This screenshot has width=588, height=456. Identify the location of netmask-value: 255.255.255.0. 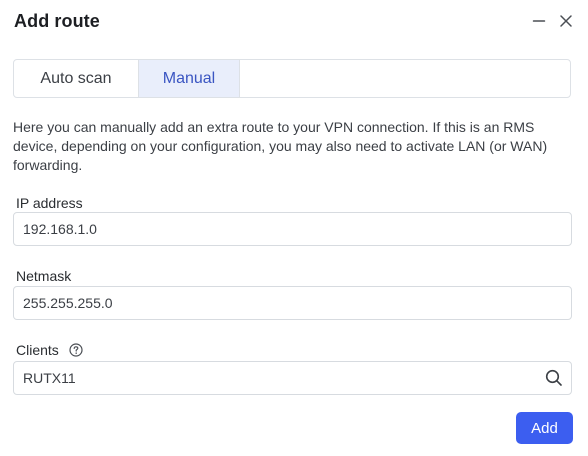
(68, 303).